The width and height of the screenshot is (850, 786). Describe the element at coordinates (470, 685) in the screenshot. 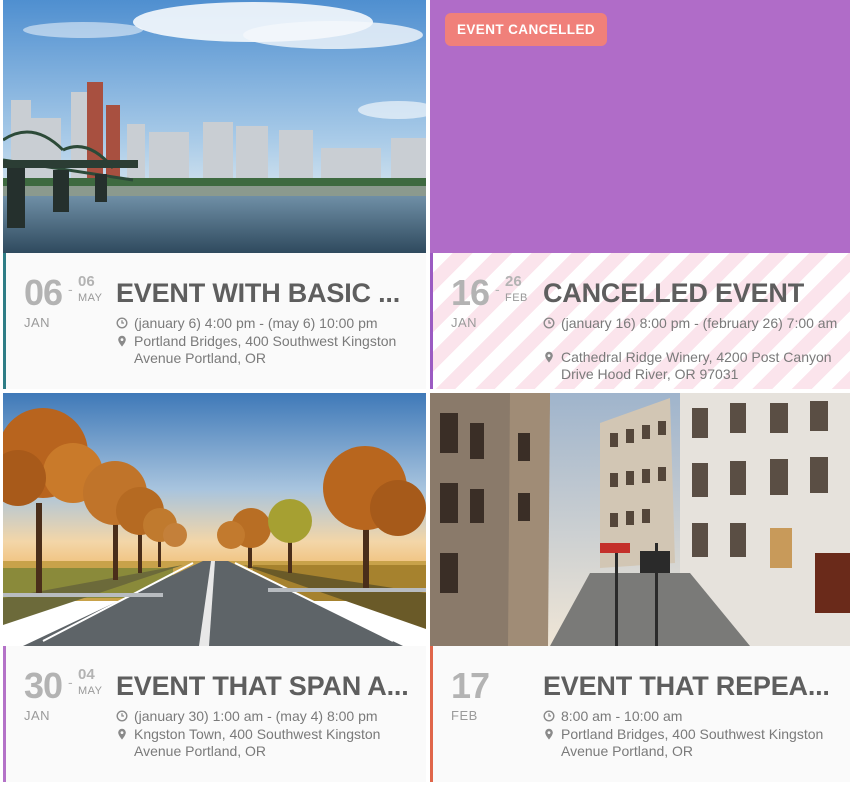

I see `start-day: 17` at that location.